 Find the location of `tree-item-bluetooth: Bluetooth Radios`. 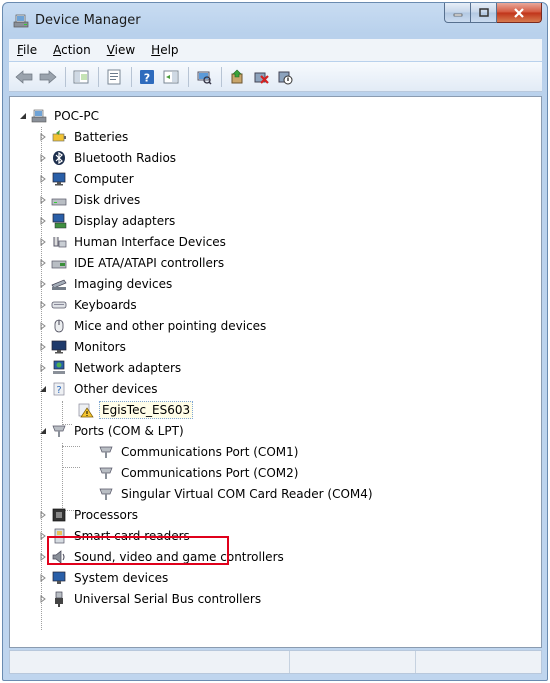

tree-item-bluetooth: Bluetooth Radios is located at coordinates (108, 157).